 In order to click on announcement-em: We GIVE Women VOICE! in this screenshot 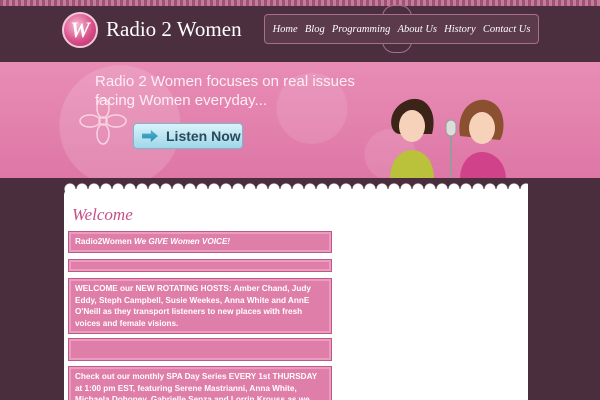, I will do `click(181, 241)`.